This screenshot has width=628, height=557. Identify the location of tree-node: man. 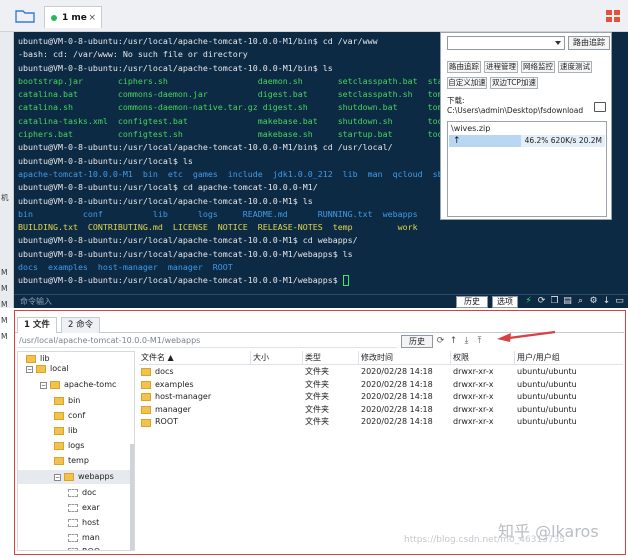
(84, 538).